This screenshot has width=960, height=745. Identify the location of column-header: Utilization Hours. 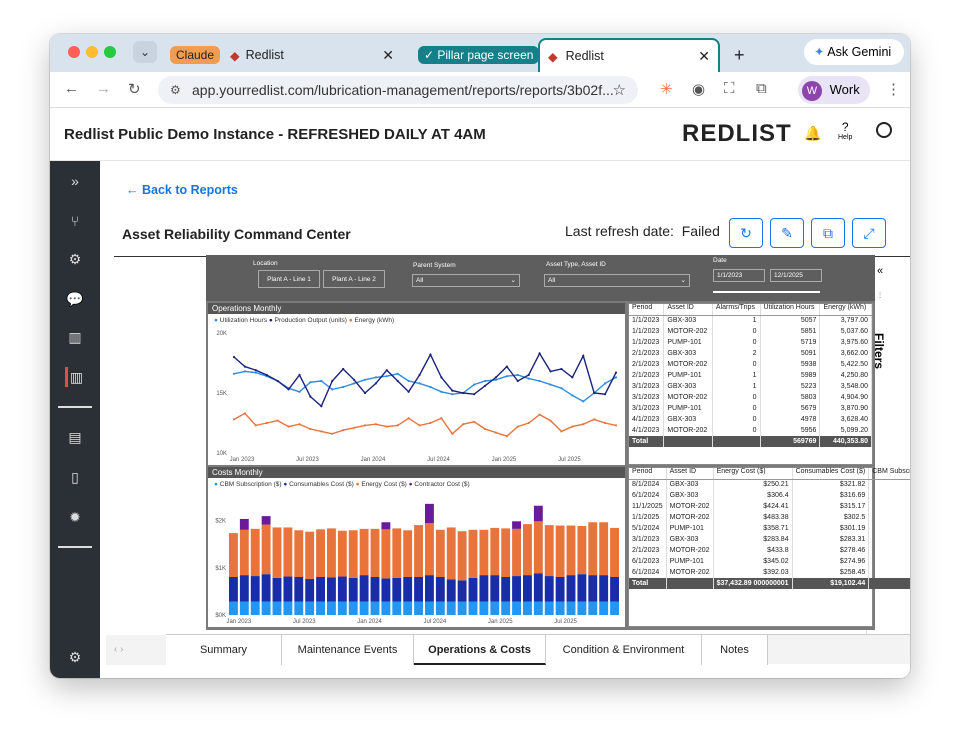
(790, 310).